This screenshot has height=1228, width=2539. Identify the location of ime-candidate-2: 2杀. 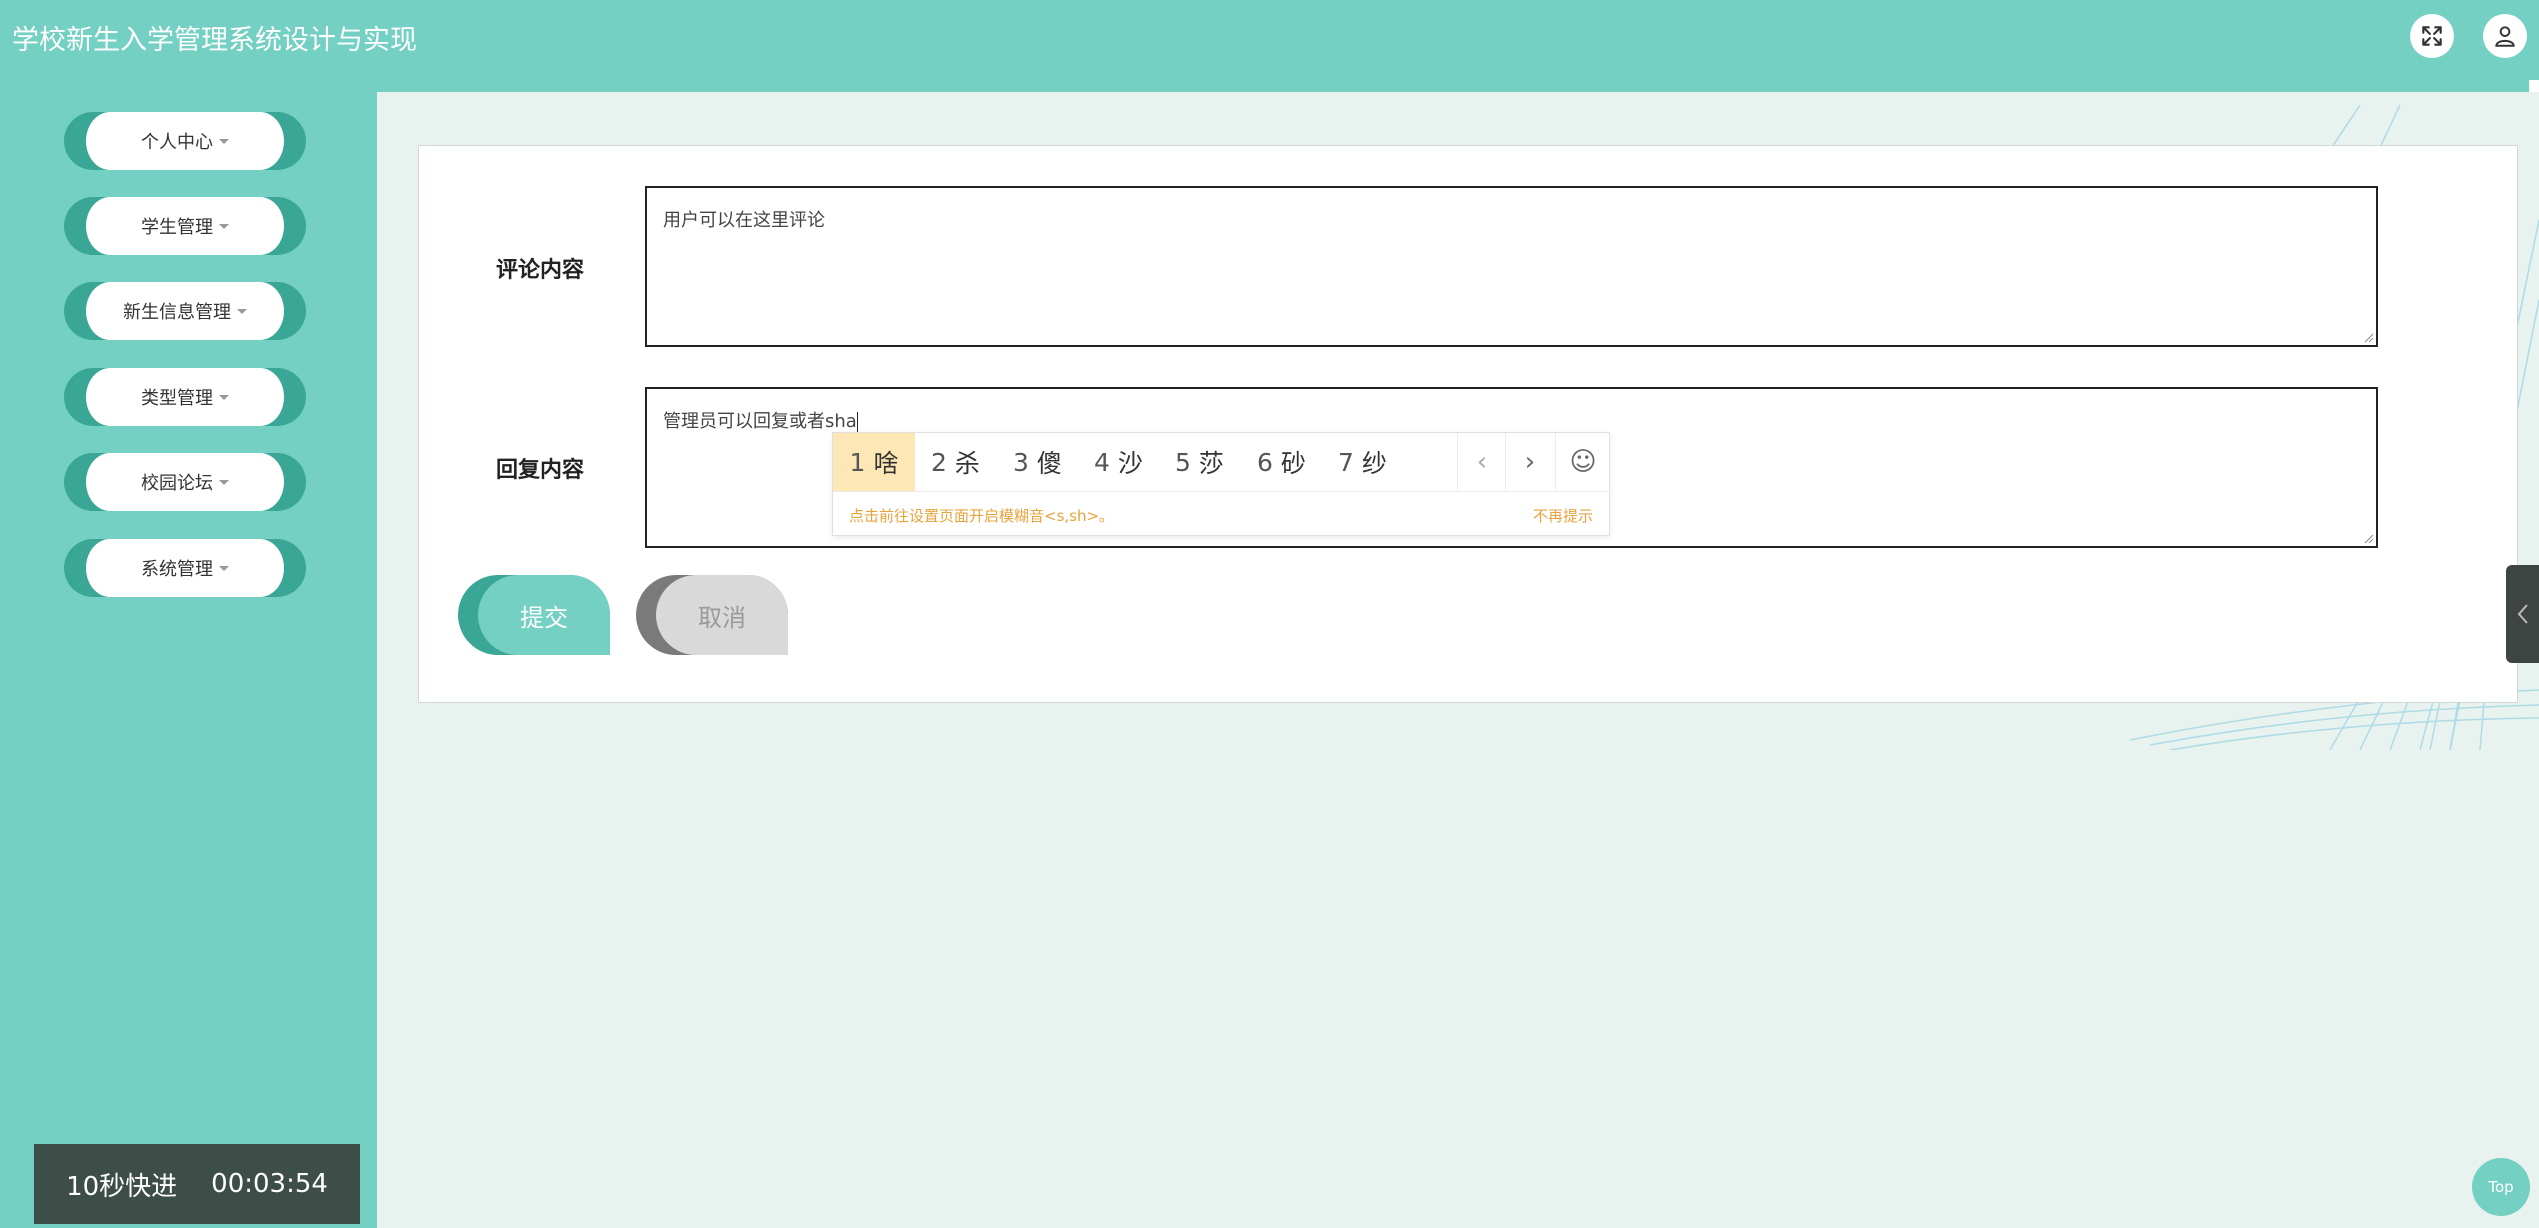
(955, 462).